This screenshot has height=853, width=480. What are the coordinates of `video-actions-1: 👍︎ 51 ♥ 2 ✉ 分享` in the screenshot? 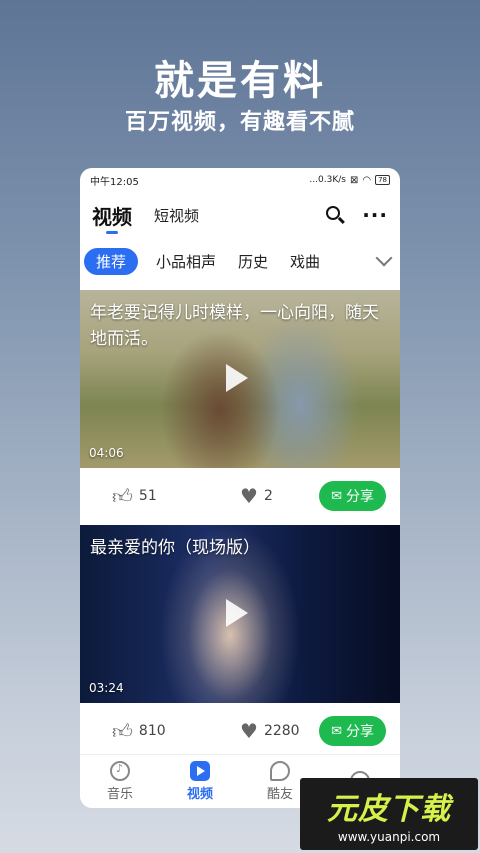 It's located at (240, 496).